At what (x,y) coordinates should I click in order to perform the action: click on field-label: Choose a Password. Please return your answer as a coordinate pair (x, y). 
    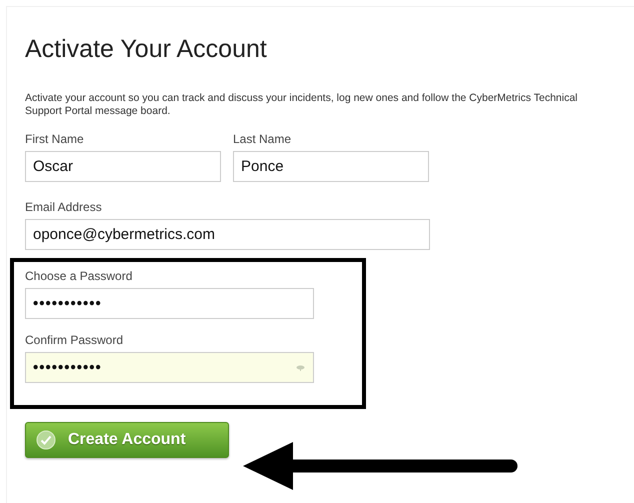
    Looking at the image, I should click on (79, 276).